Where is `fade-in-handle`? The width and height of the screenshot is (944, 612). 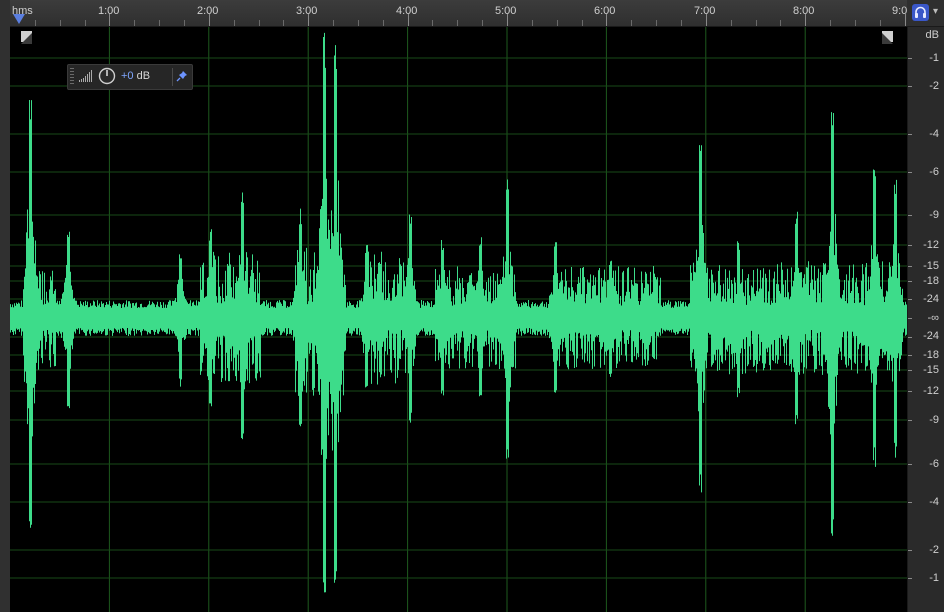
fade-in-handle is located at coordinates (26, 37).